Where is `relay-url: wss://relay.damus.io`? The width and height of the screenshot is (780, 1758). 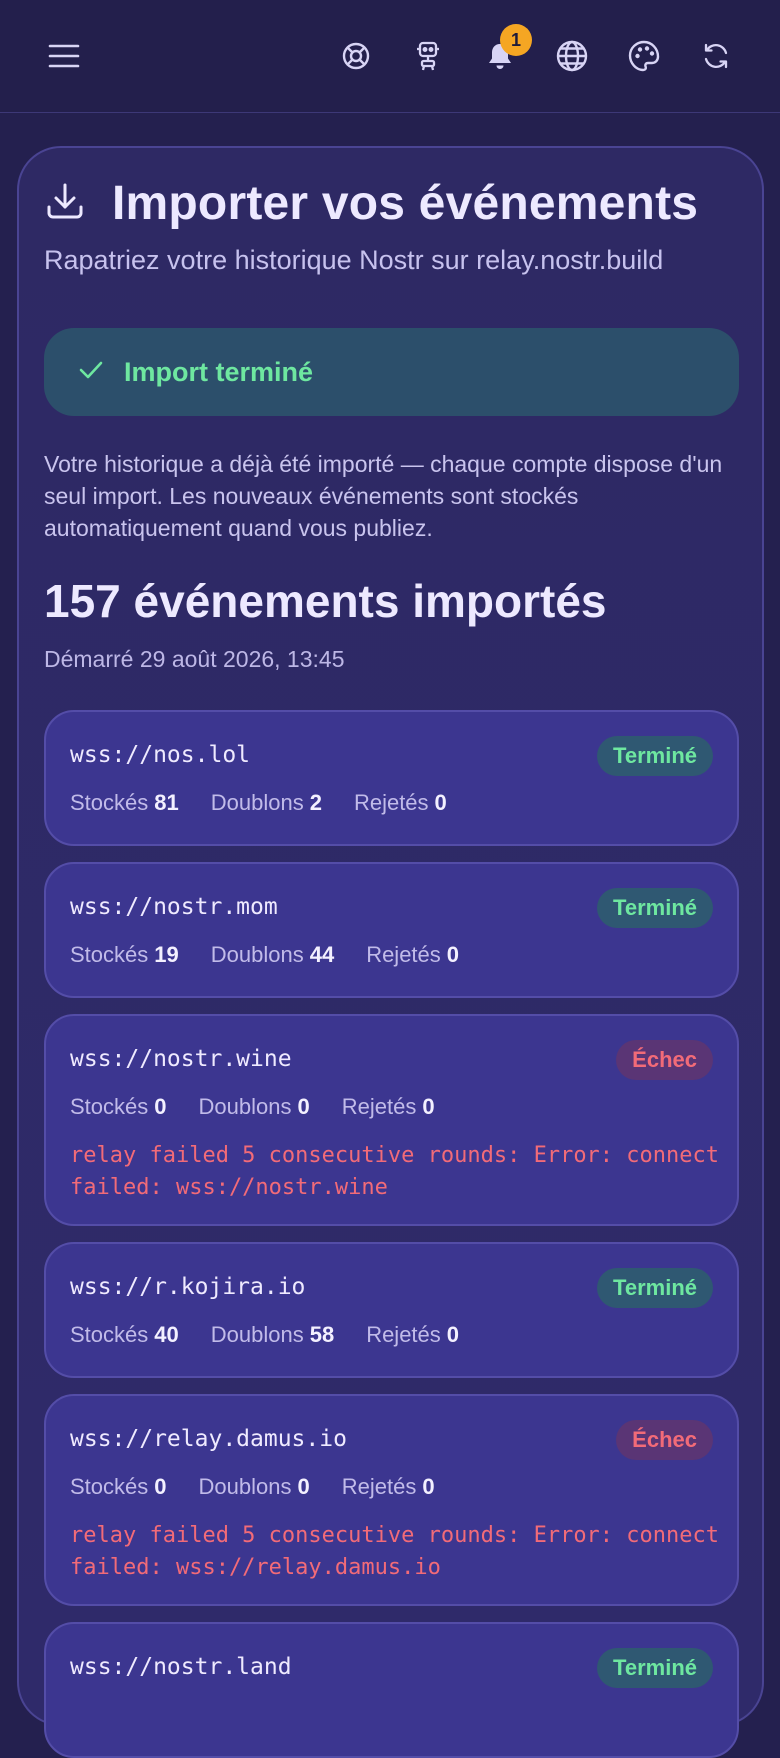 relay-url: wss://relay.damus.io is located at coordinates (208, 1439).